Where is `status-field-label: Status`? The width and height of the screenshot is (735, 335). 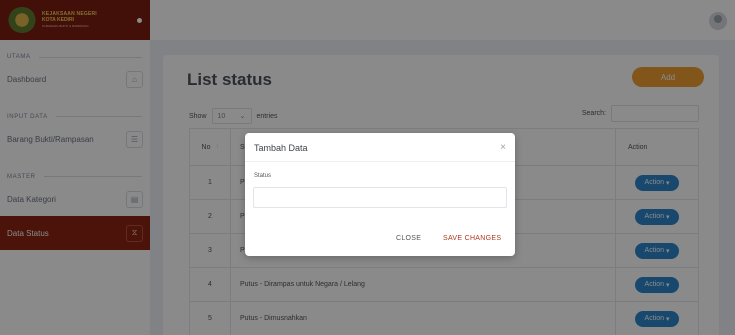
status-field-label: Status is located at coordinates (263, 176).